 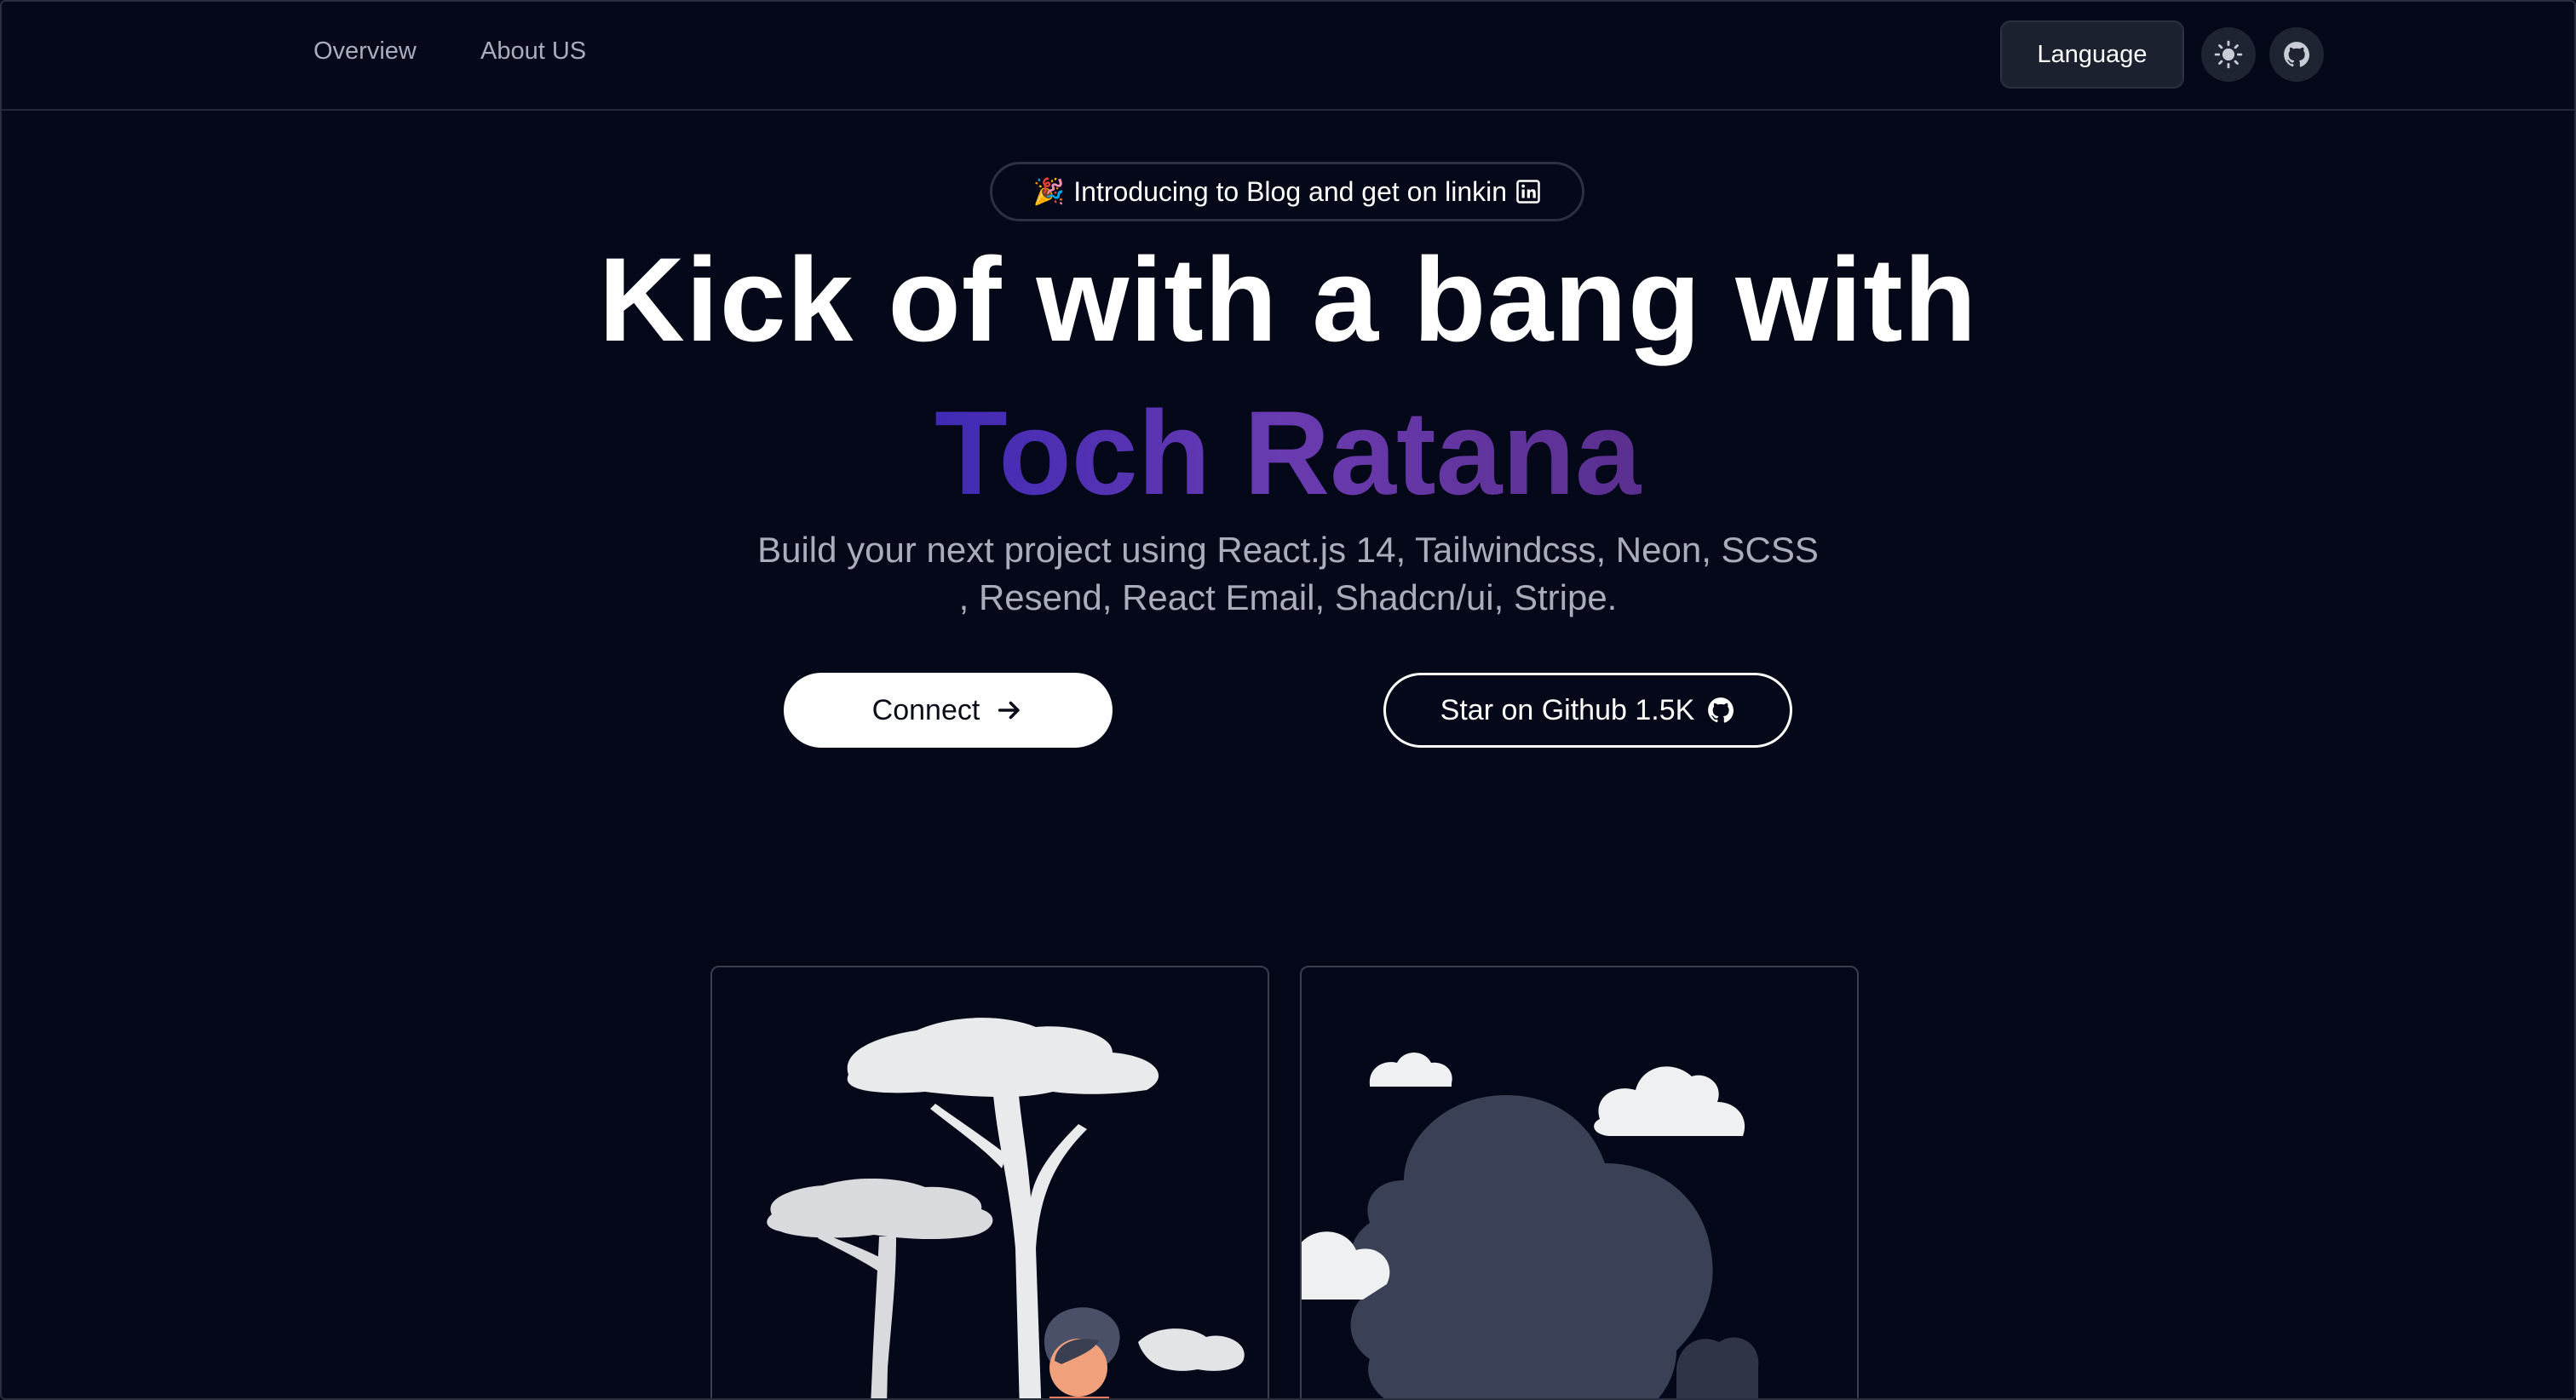 I want to click on nav-link-about-us: About US, so click(x=533, y=51).